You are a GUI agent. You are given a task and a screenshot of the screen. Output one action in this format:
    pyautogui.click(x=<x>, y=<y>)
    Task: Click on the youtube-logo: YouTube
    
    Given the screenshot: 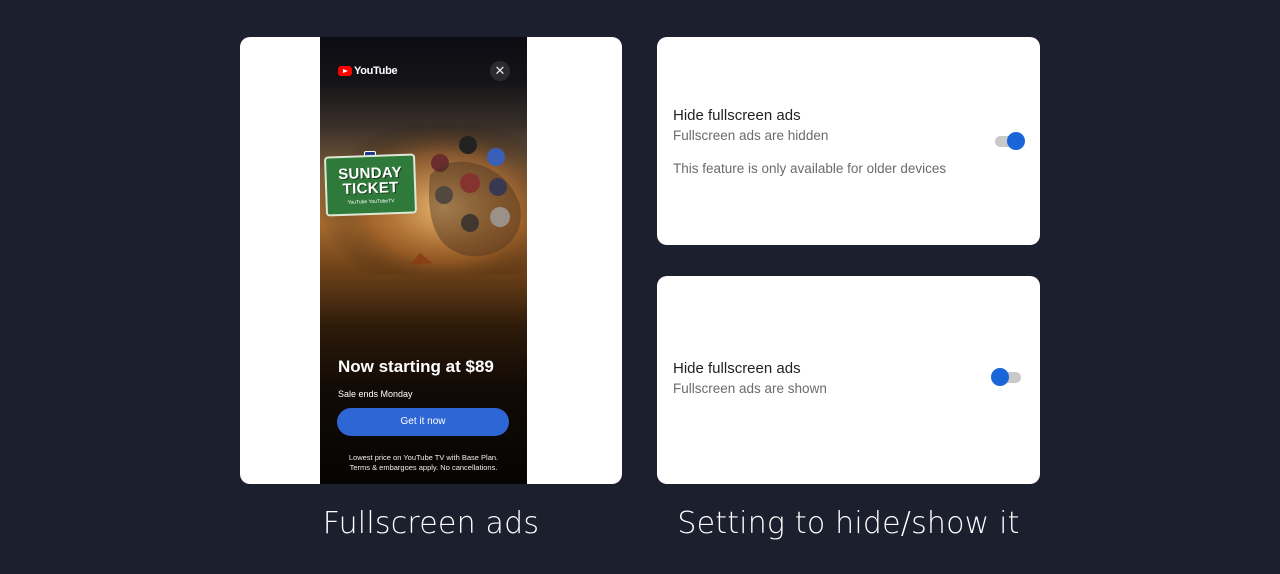 What is the action you would take?
    pyautogui.click(x=368, y=71)
    